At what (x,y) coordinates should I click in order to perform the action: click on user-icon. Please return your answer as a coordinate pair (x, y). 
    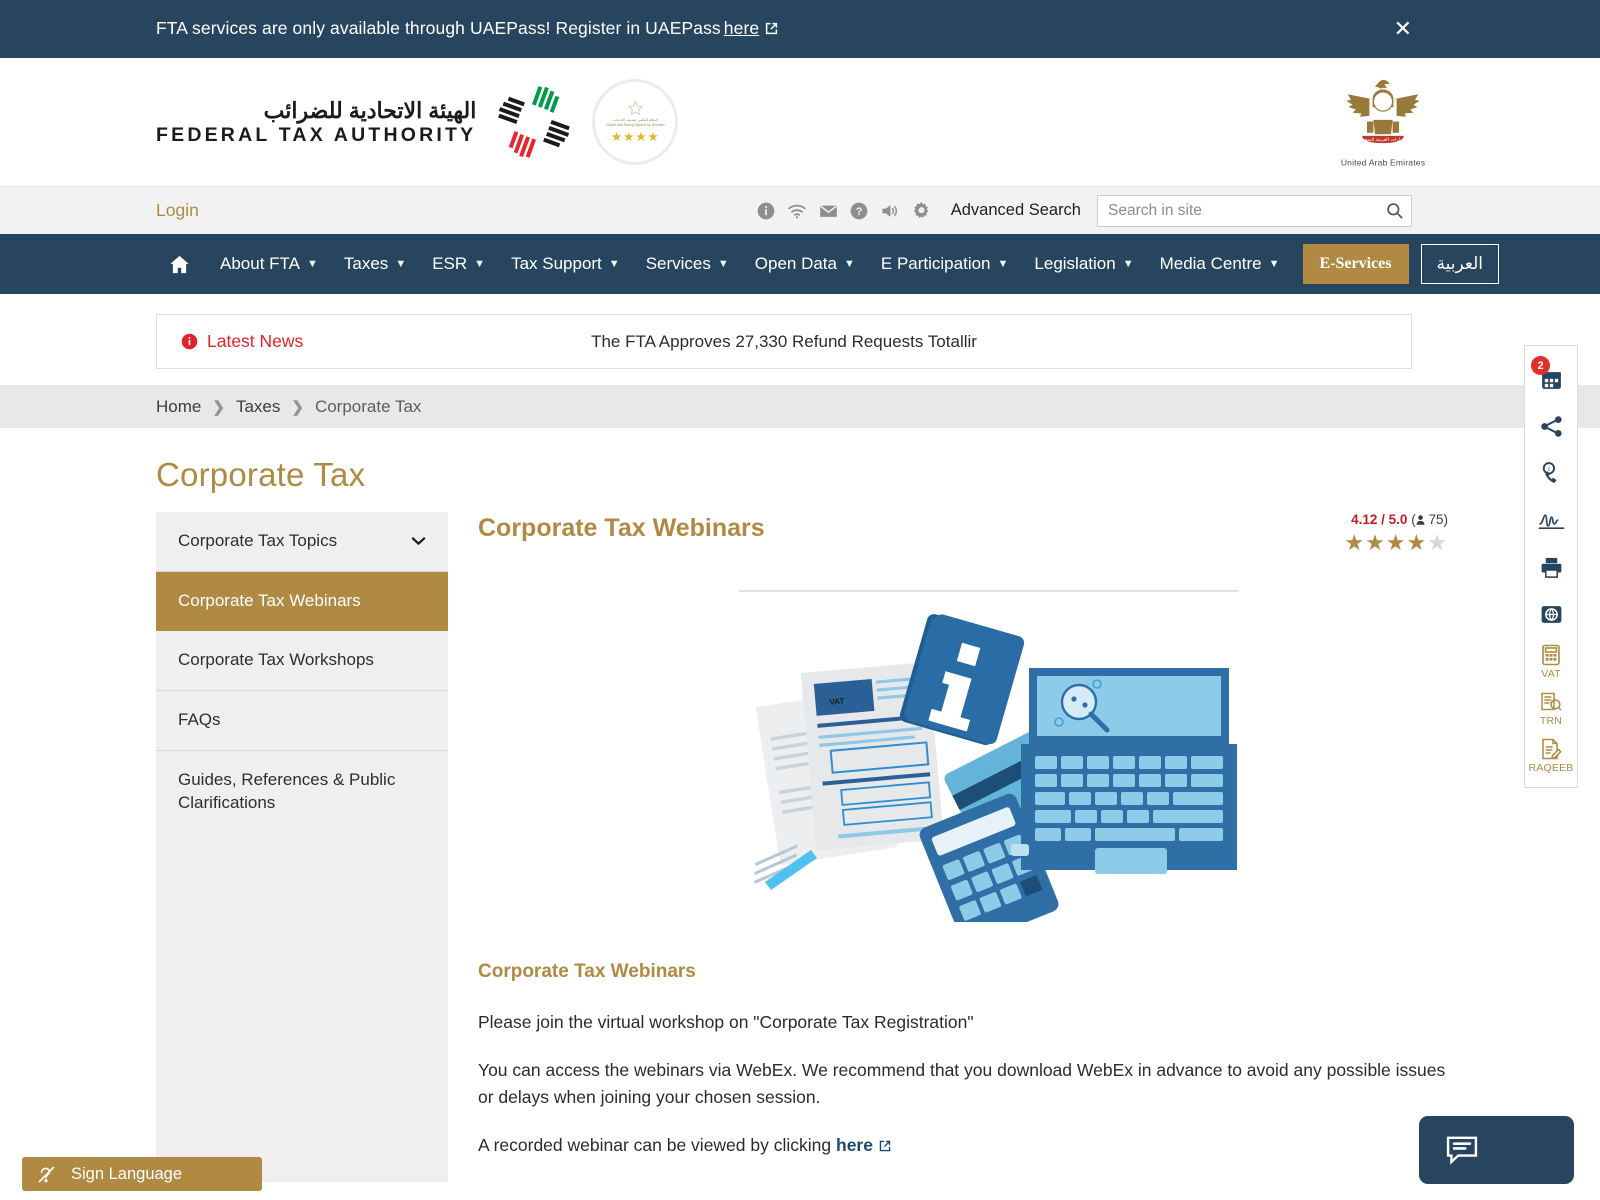
    Looking at the image, I should click on (1420, 520).